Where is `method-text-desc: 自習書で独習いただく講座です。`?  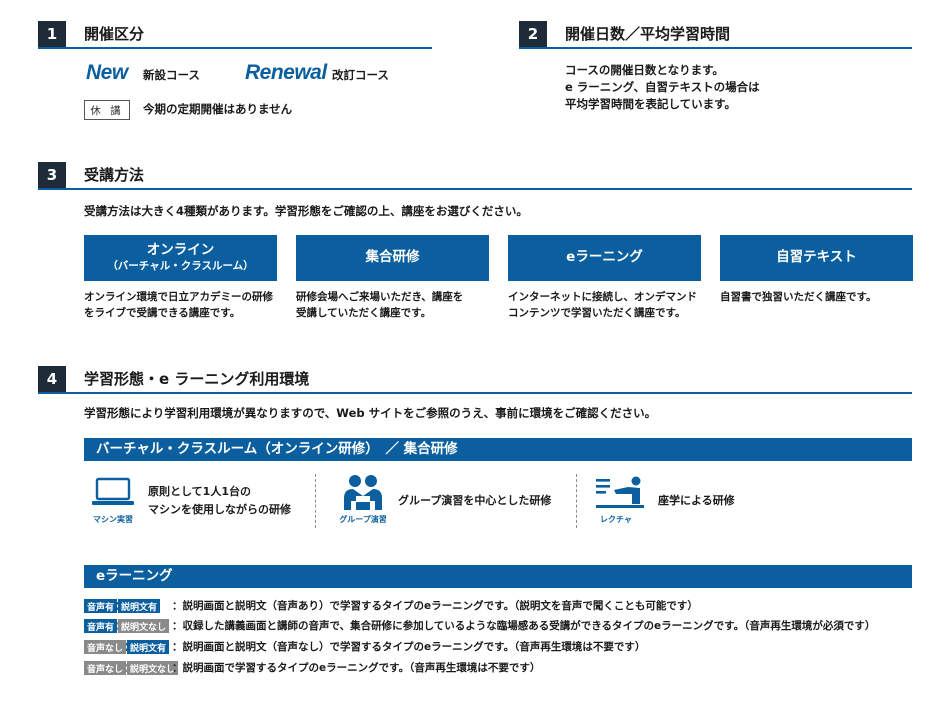
method-text-desc: 自習書で独習いただく講座です。 is located at coordinates (820, 297).